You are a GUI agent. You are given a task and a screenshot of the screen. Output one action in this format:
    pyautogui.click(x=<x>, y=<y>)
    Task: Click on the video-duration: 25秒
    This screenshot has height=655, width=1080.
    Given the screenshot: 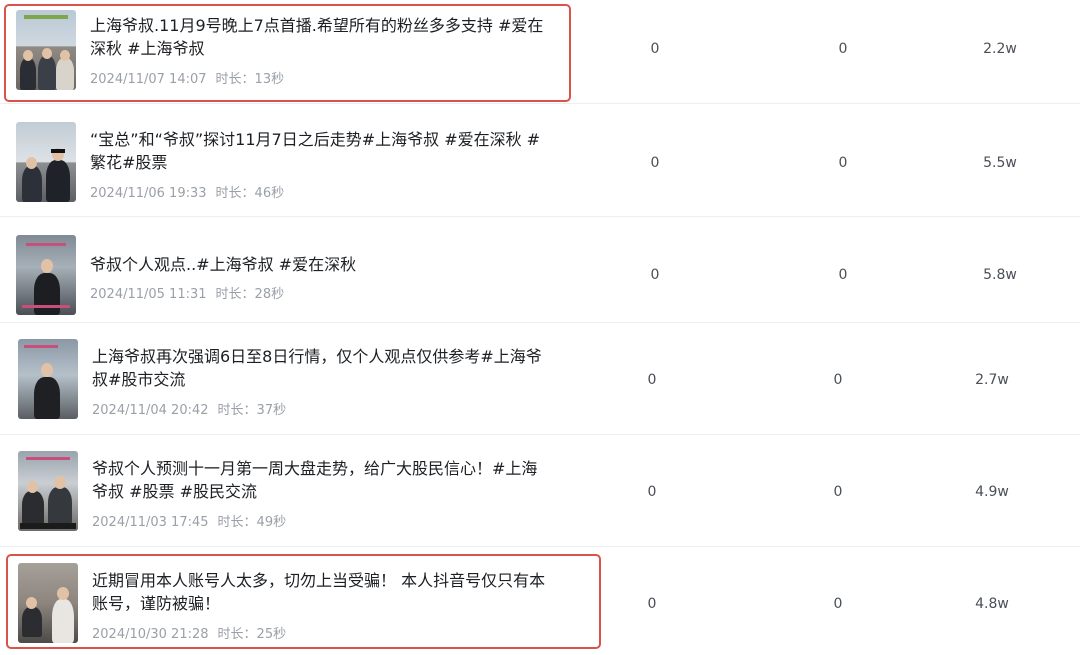 What is the action you would take?
    pyautogui.click(x=271, y=634)
    